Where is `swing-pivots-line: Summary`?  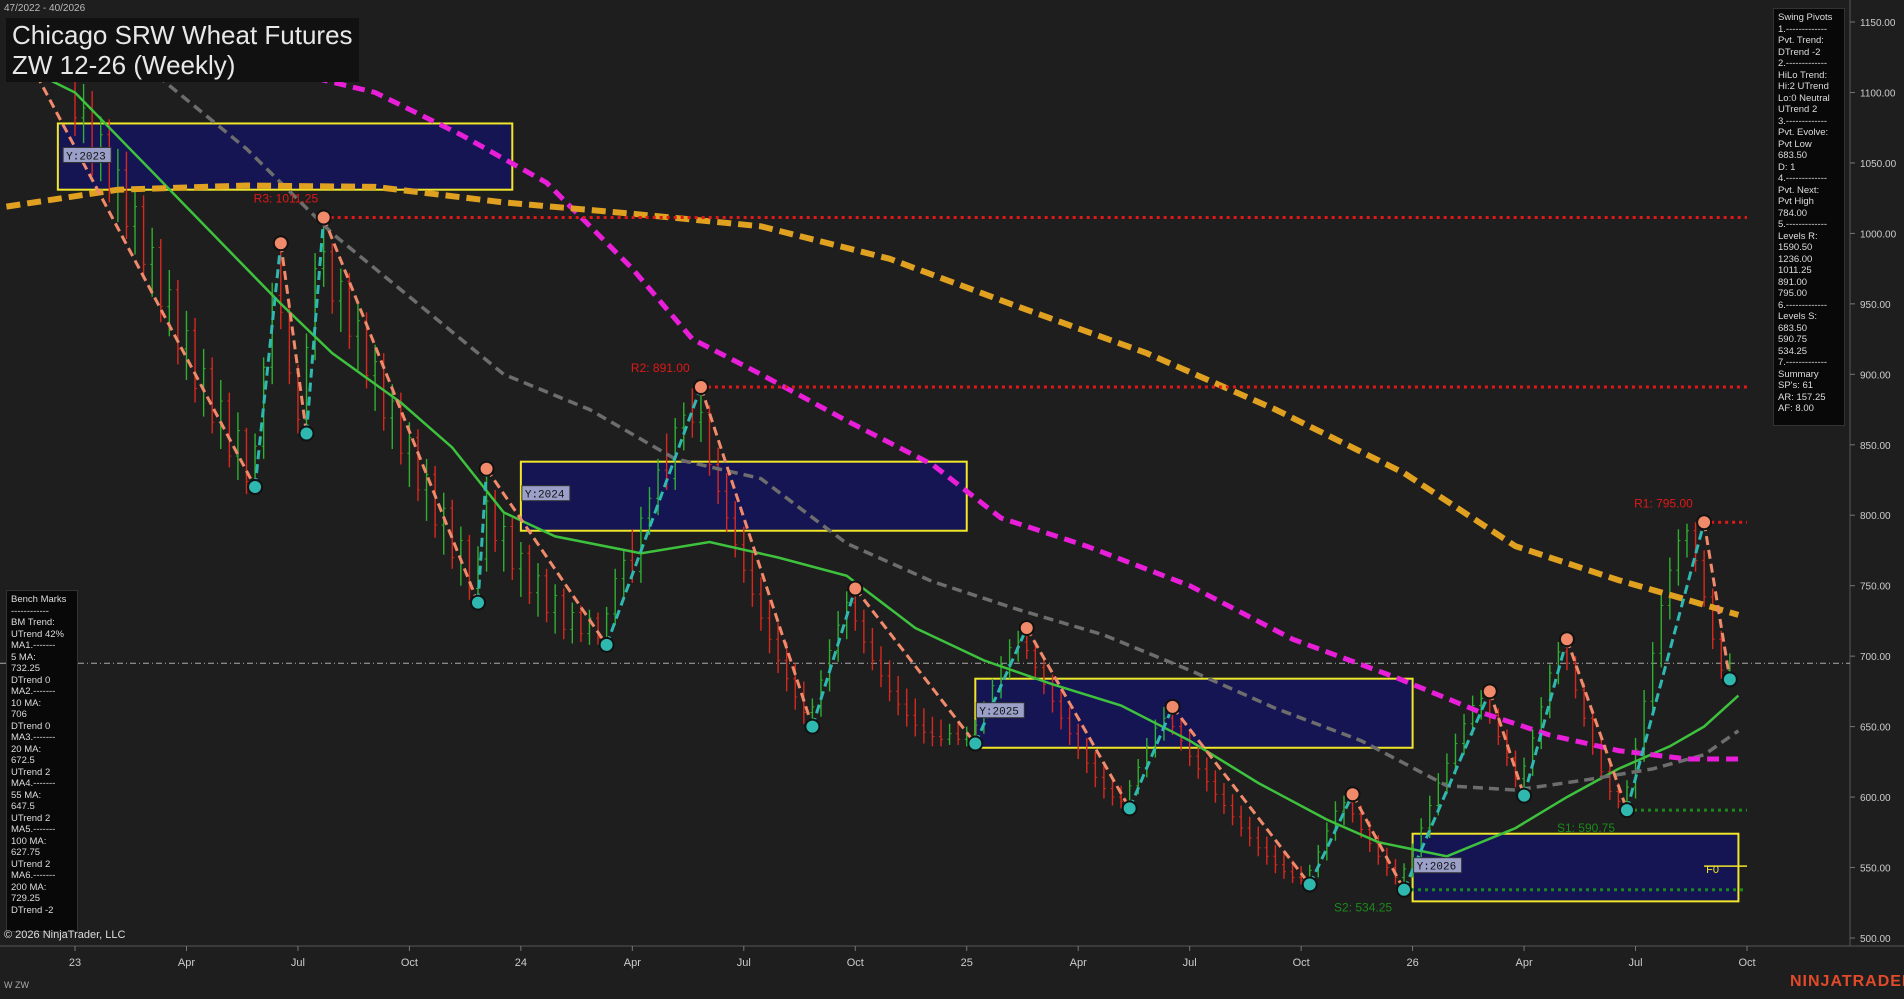
swing-pivots-line: Summary is located at coordinates (1798, 374).